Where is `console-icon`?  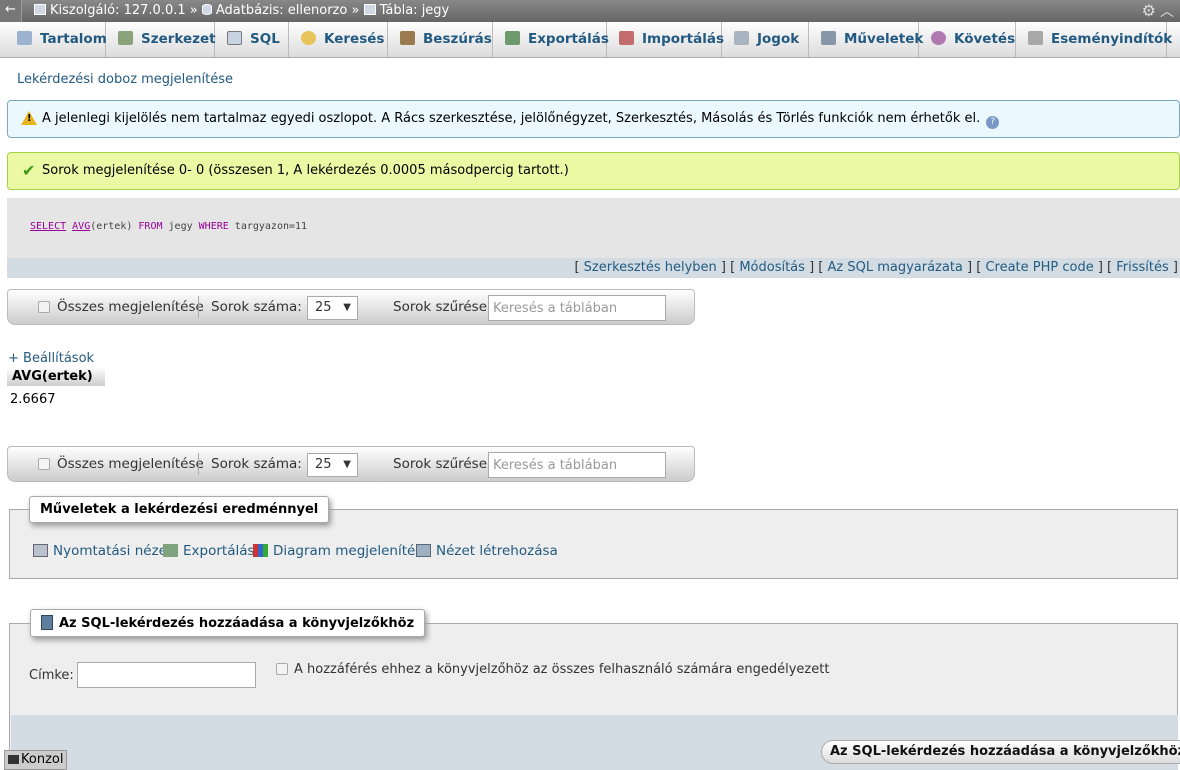
console-icon is located at coordinates (13, 759).